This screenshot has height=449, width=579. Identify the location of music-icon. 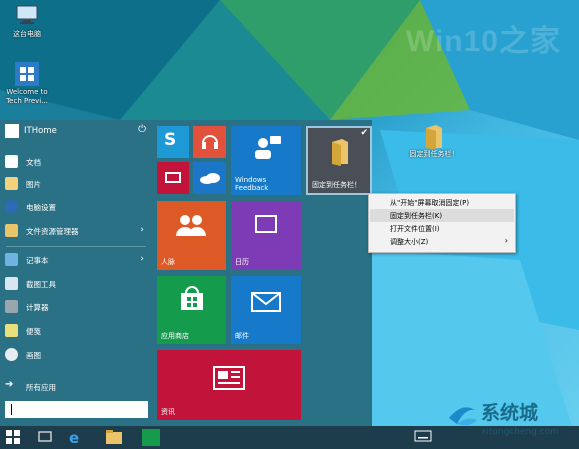
(210, 142).